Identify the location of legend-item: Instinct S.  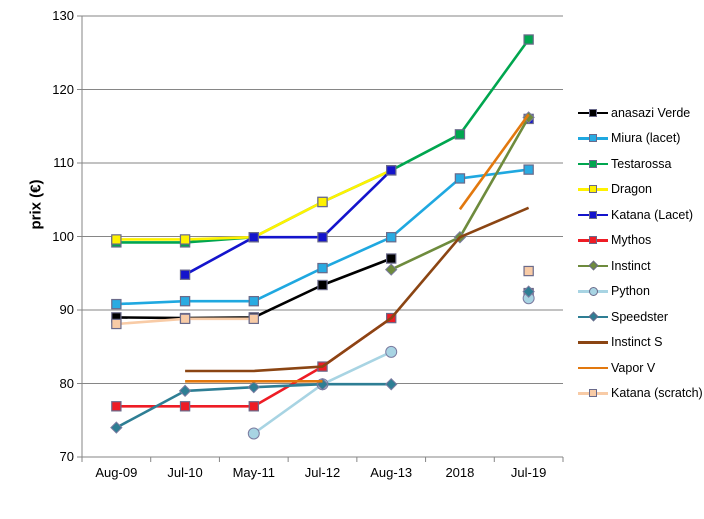
(641, 343).